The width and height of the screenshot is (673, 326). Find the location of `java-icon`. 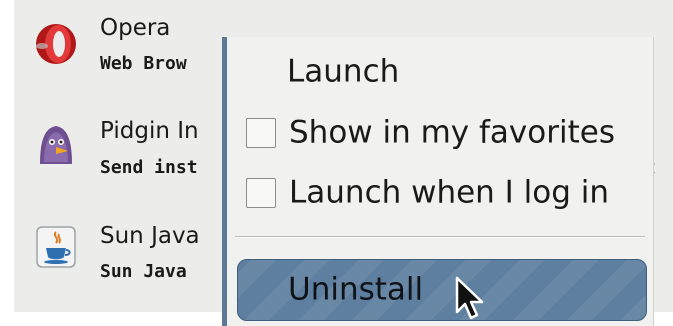

java-icon is located at coordinates (56, 247).